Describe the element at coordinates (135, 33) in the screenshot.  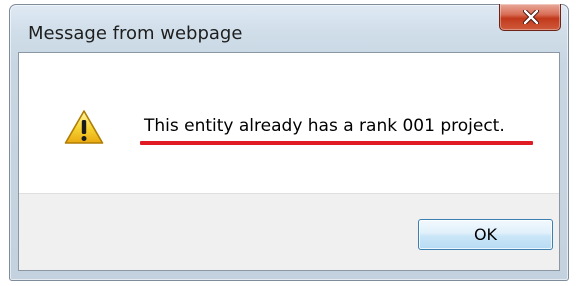
I see `dialog-title: Message from webpage` at that location.